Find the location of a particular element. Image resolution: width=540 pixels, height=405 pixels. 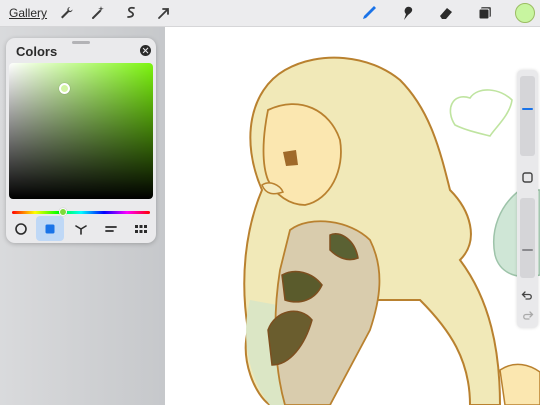

hue-slider-thumb is located at coordinates (63, 212).